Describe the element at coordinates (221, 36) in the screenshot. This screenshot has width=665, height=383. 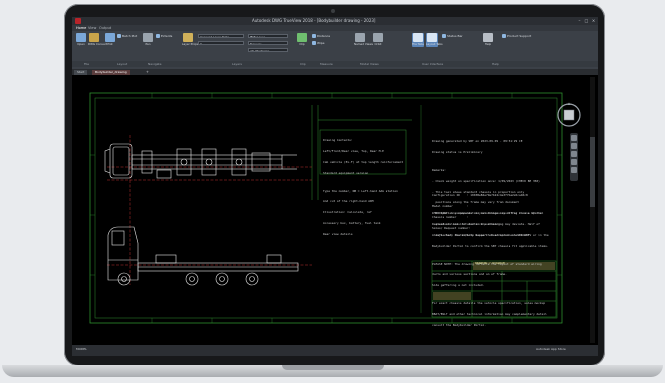
I see `layer-state-combo: Unsaved Layer State` at that location.